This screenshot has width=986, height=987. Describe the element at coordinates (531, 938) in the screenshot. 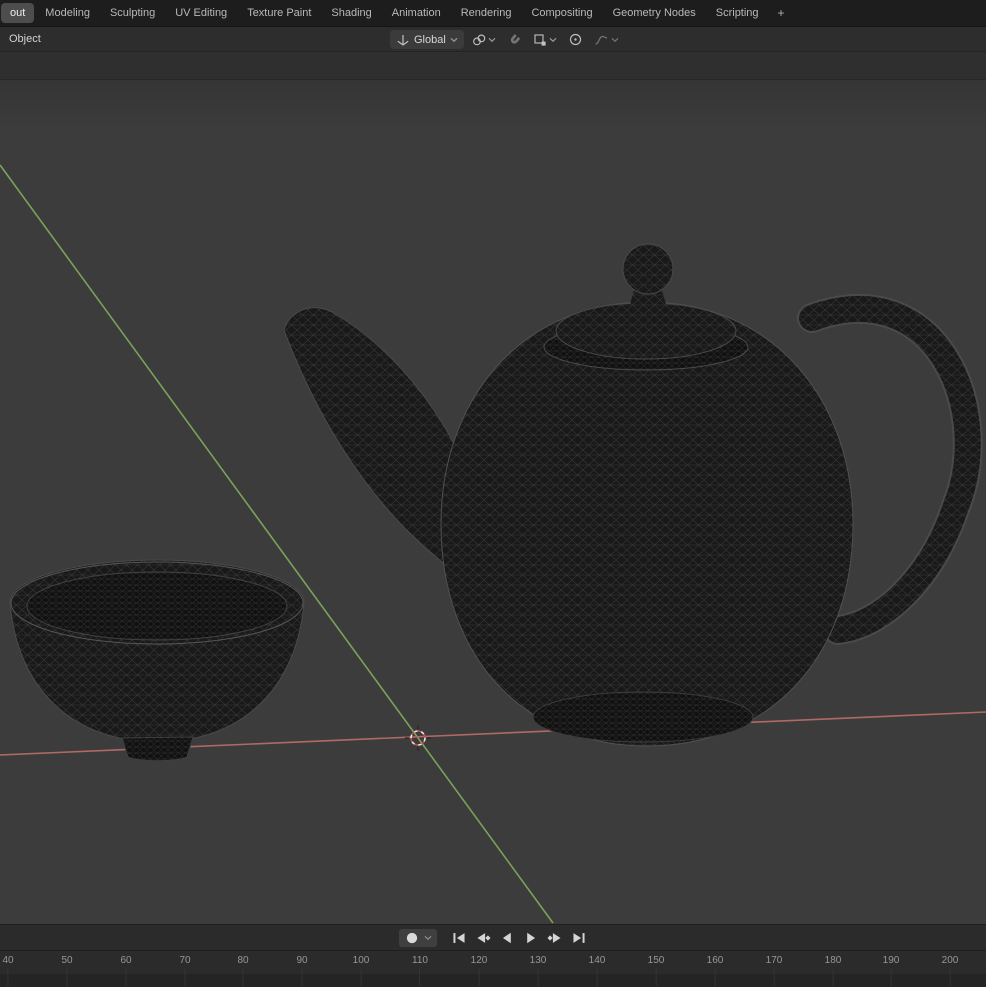

I see `play-forward-button` at that location.